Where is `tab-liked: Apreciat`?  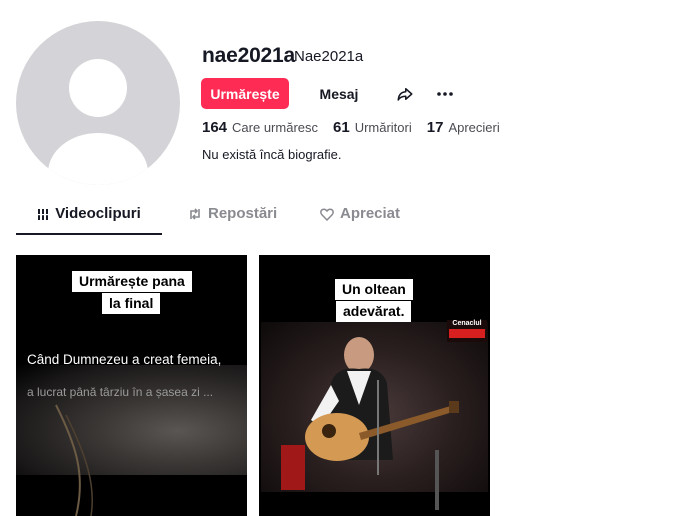 tab-liked: Apreciat is located at coordinates (360, 220).